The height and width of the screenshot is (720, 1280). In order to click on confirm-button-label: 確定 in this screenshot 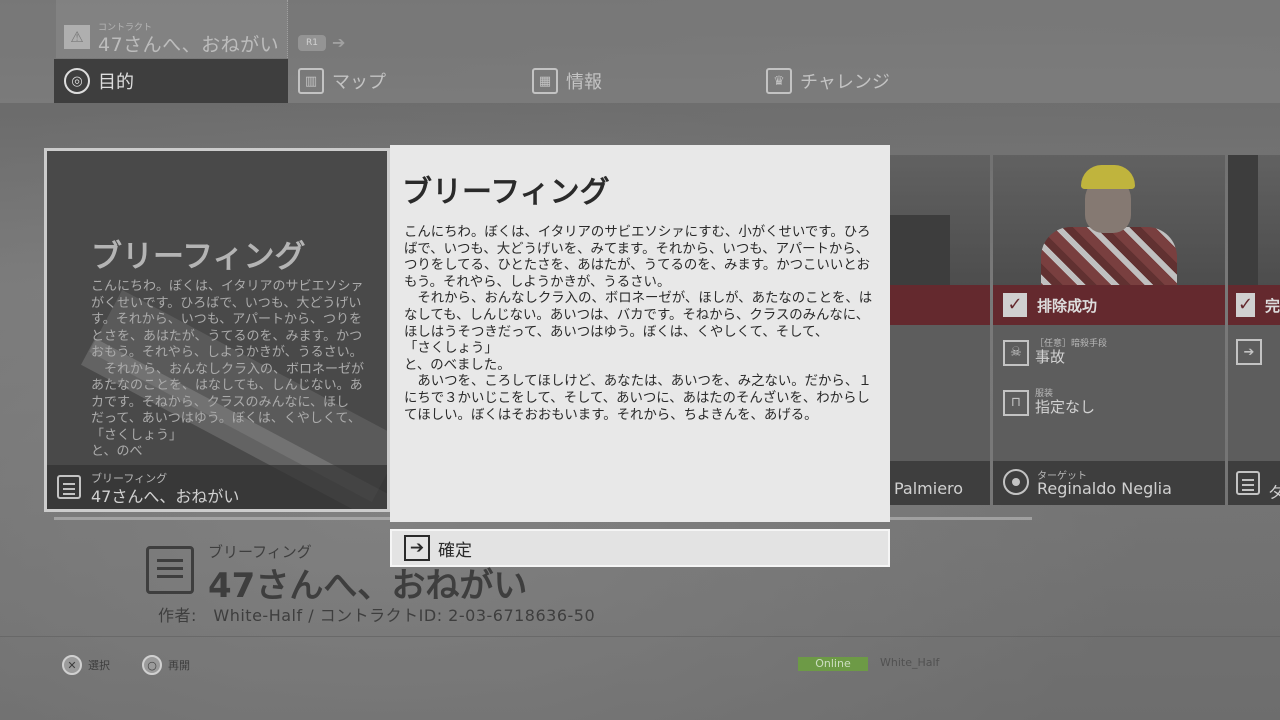, I will do `click(455, 550)`.